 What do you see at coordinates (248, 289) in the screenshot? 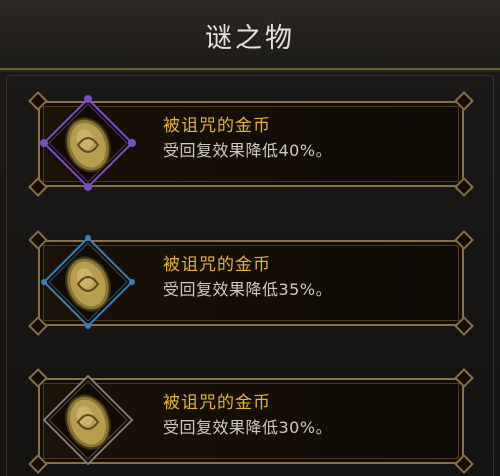
I see `item-description: 受回复效果降低35%。` at bounding box center [248, 289].